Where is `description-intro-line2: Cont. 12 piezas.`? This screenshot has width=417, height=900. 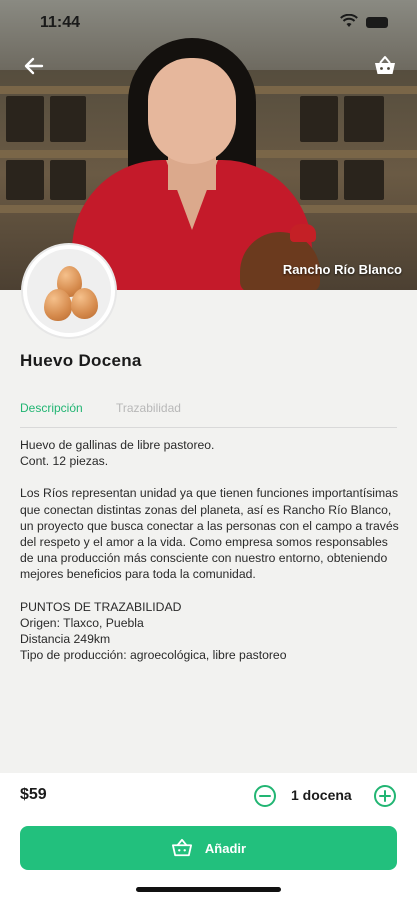 description-intro-line2: Cont. 12 piezas. is located at coordinates (64, 461).